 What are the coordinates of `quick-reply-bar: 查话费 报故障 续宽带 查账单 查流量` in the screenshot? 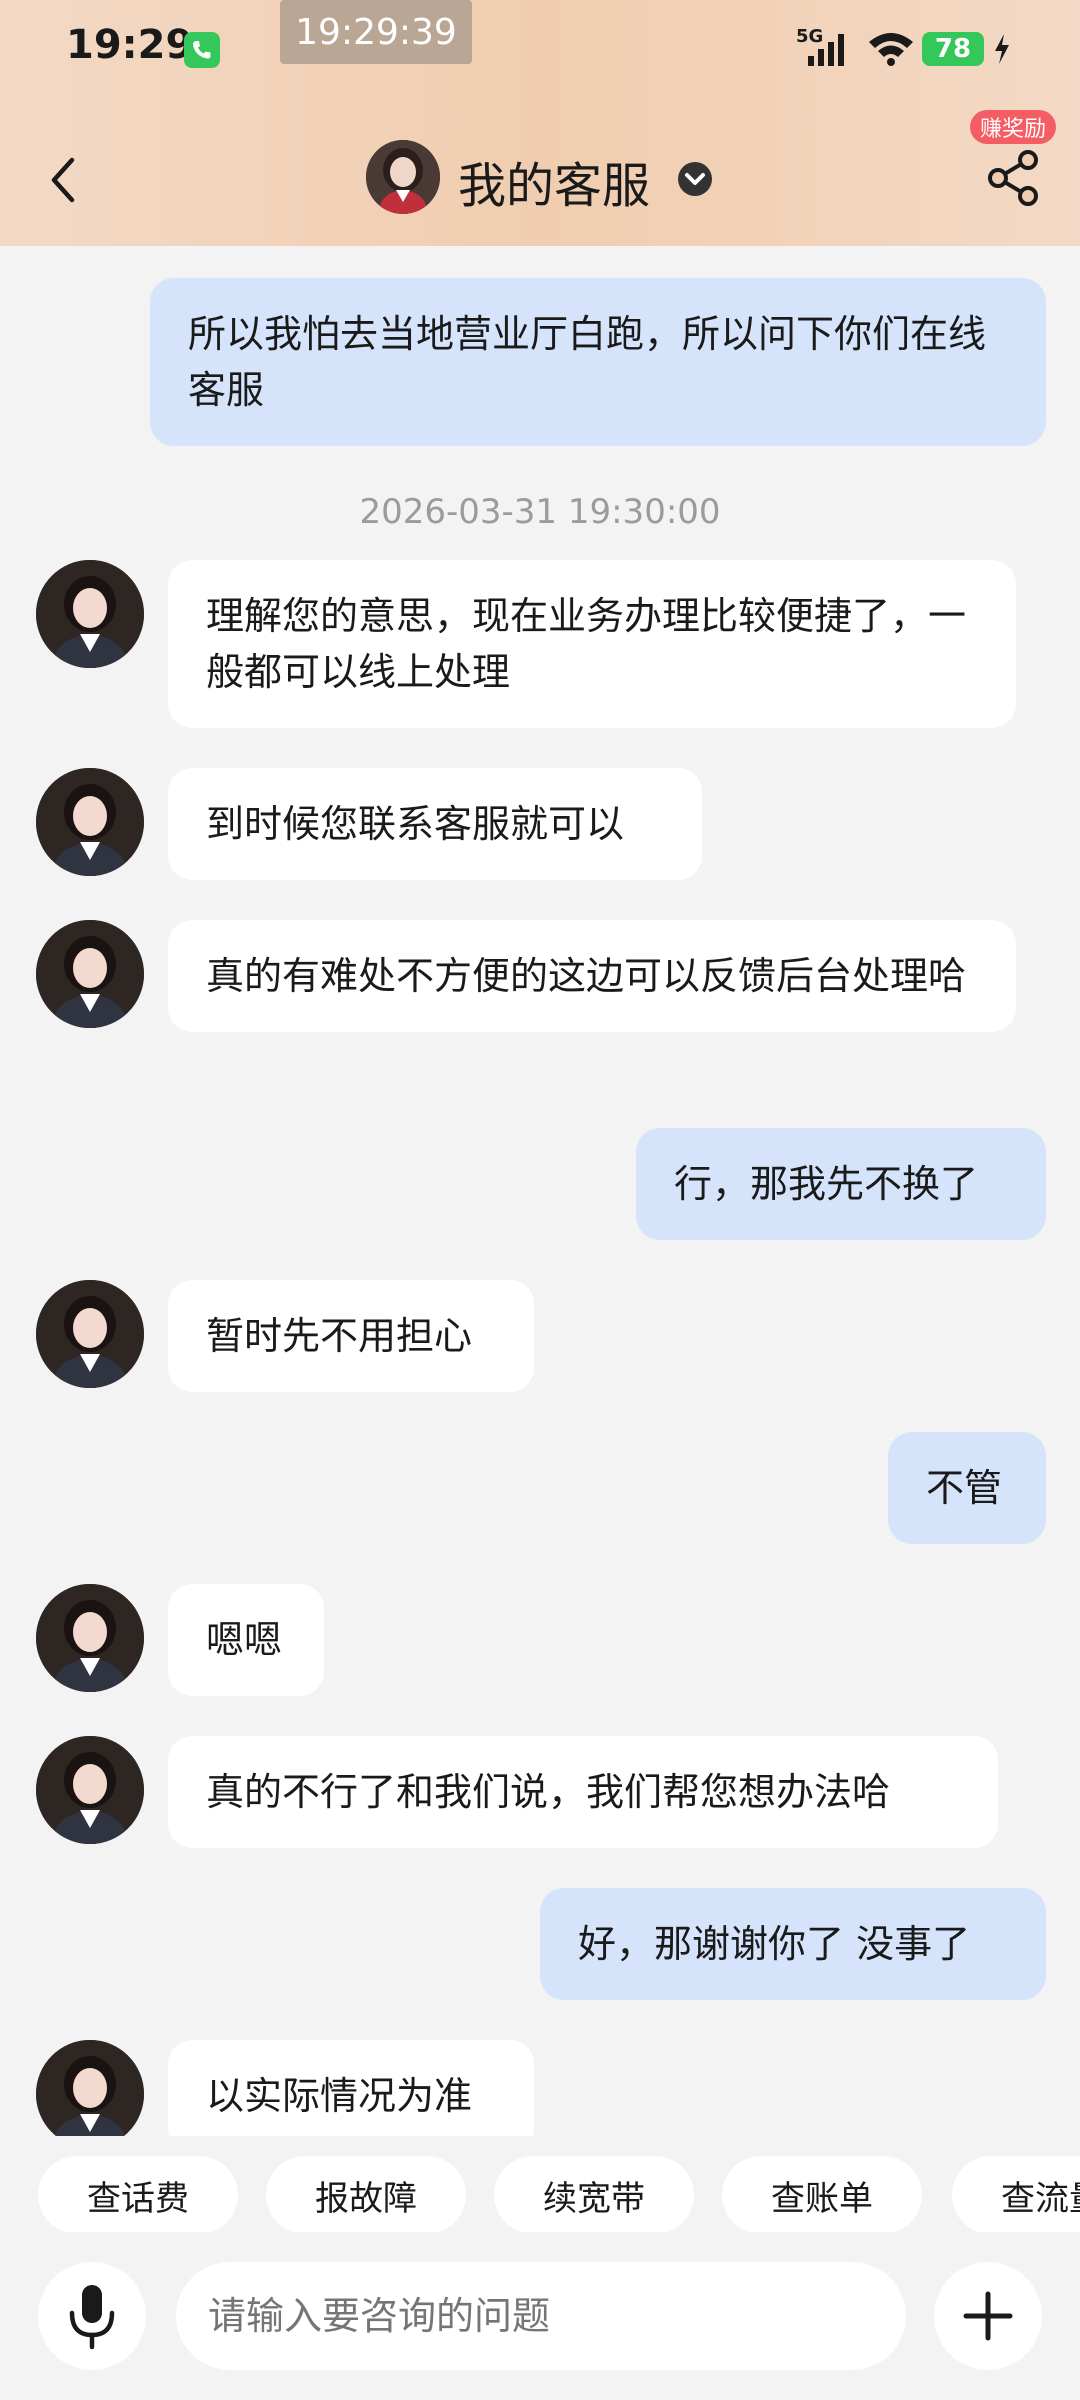 It's located at (540, 2190).